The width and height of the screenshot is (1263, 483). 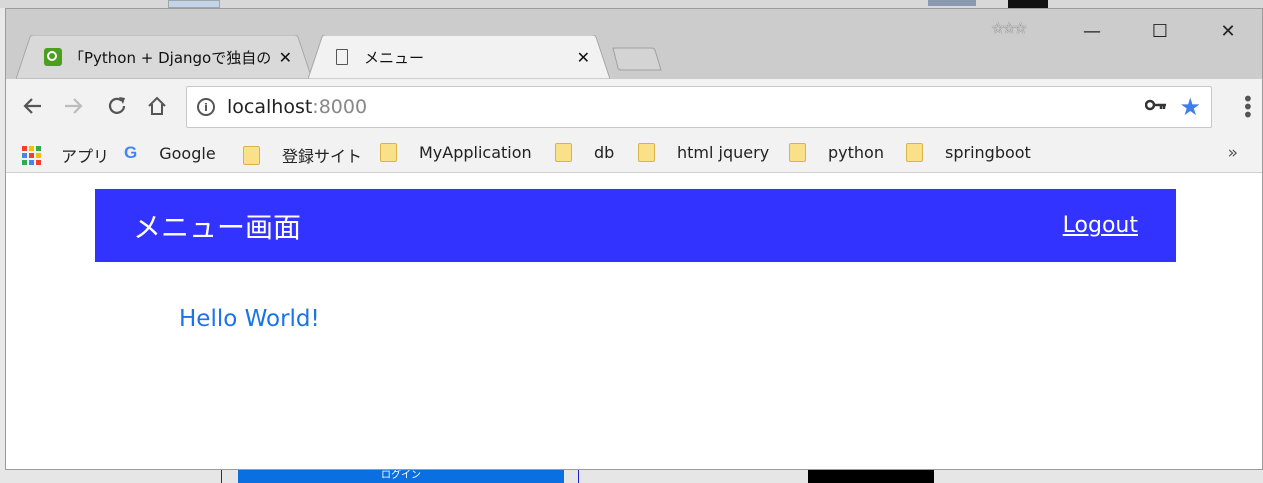 What do you see at coordinates (631, 476) in the screenshot?
I see `desktop-background-bottom` at bounding box center [631, 476].